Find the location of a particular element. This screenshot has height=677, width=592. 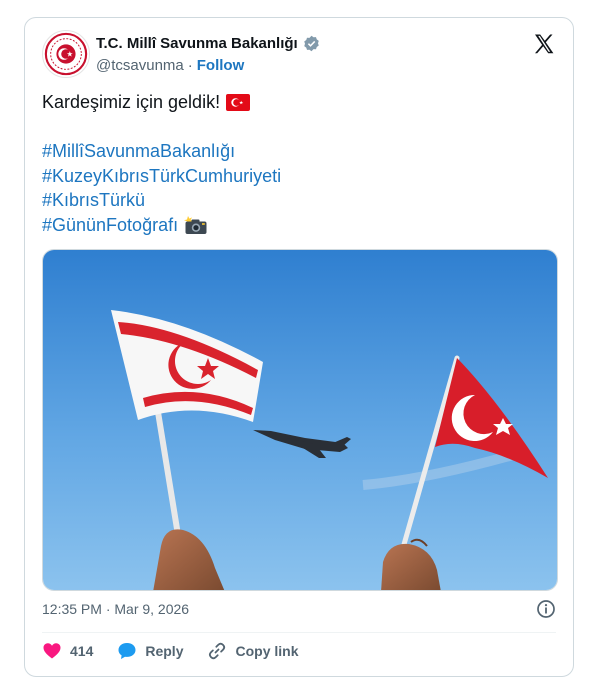

like-count: 414 is located at coordinates (82, 651).